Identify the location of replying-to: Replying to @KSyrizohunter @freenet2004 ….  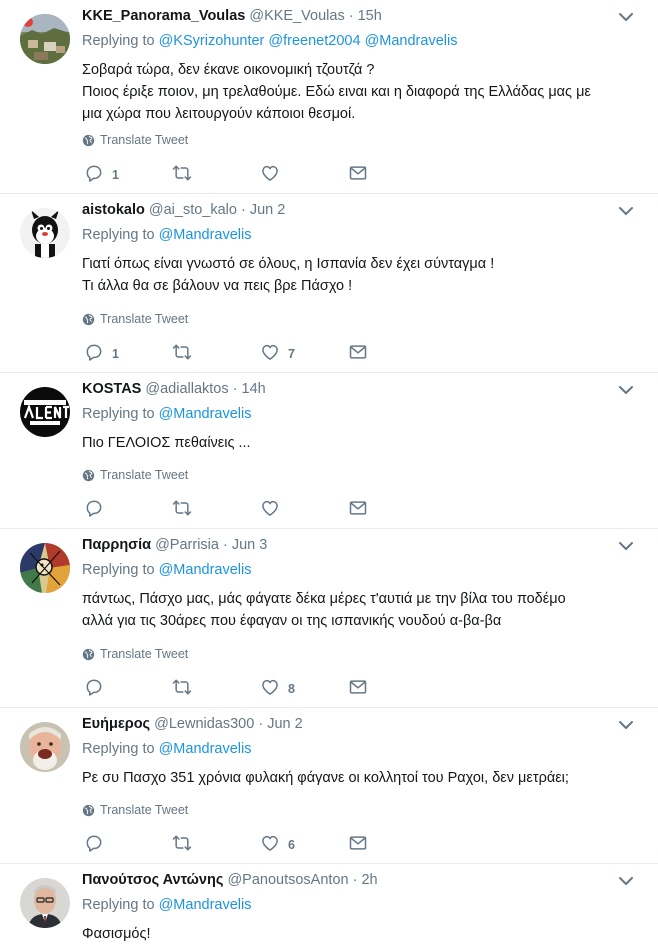
(269, 41).